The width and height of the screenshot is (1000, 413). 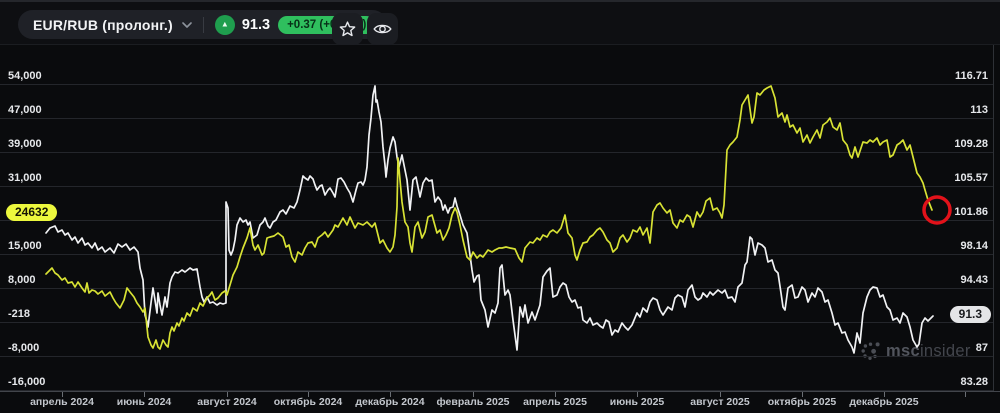 I want to click on left-axis-label: 31,000, so click(x=25, y=178).